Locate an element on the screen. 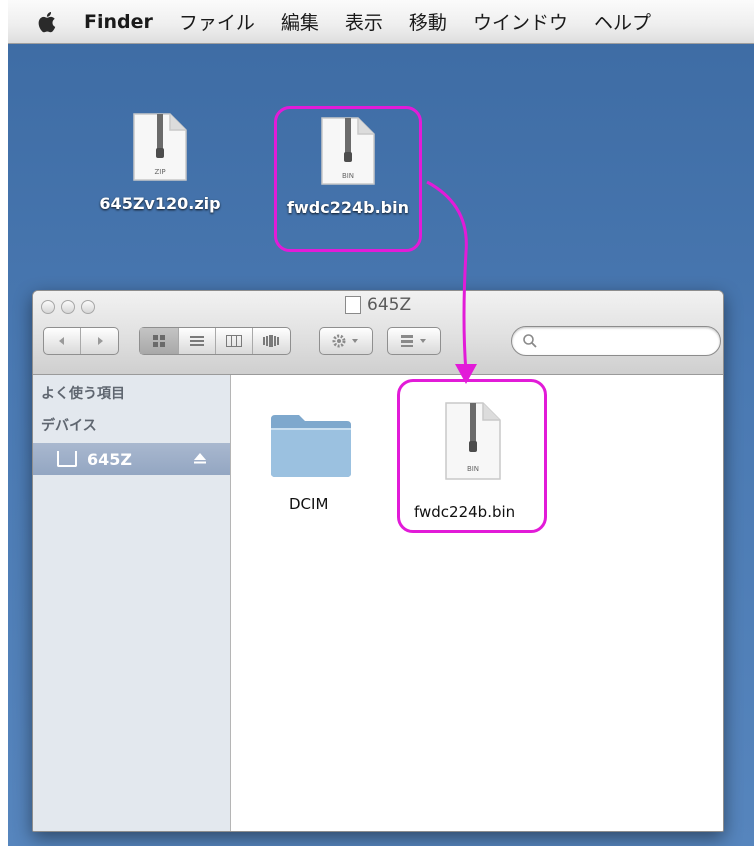 The image size is (754, 846). file-label-bin: fwdc224b.bin is located at coordinates (465, 512).